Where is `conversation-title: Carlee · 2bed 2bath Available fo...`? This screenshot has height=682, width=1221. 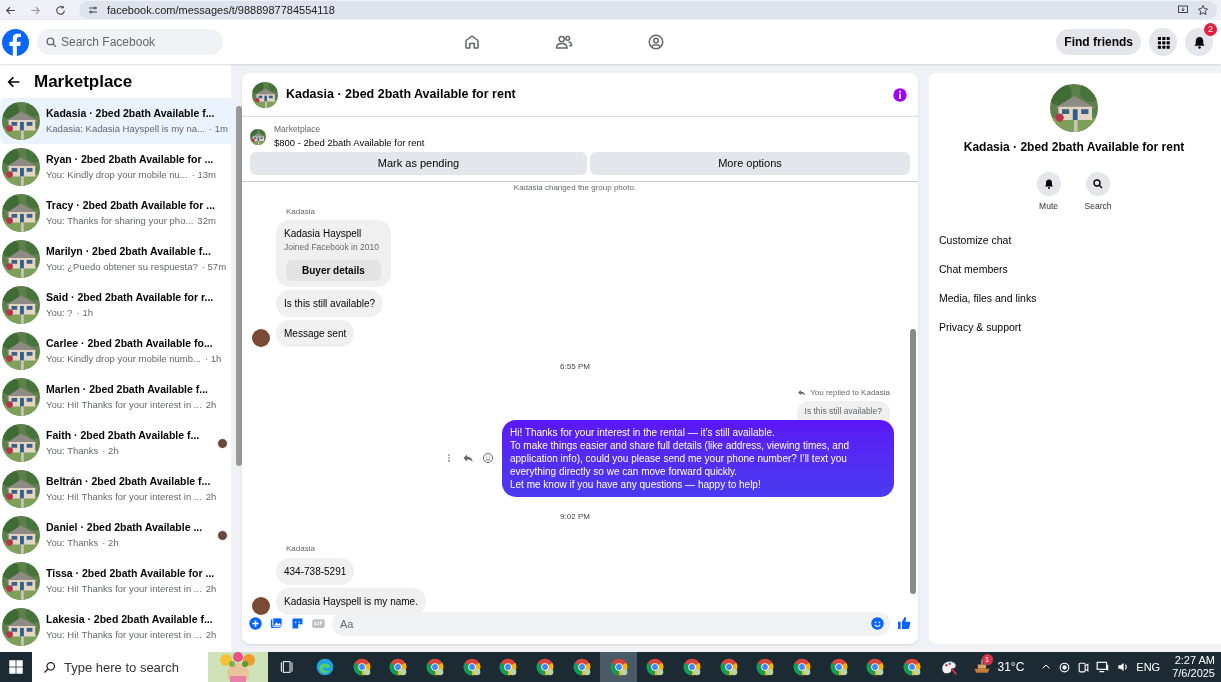 conversation-title: Carlee · 2bed 2bath Available fo... is located at coordinates (130, 343).